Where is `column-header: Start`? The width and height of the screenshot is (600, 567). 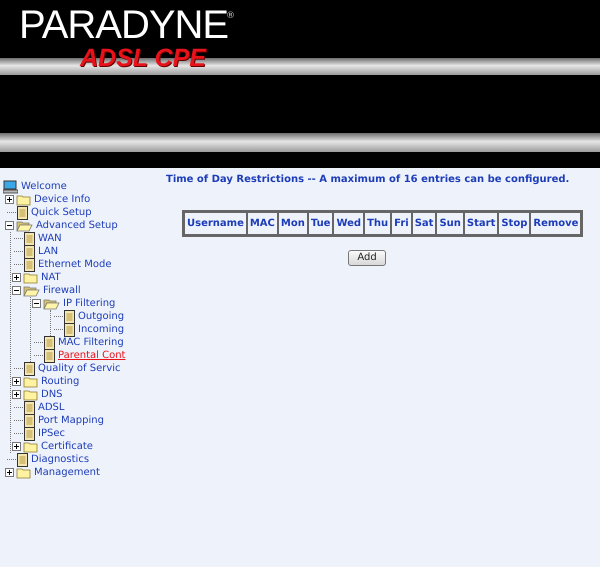 column-header: Start is located at coordinates (481, 223).